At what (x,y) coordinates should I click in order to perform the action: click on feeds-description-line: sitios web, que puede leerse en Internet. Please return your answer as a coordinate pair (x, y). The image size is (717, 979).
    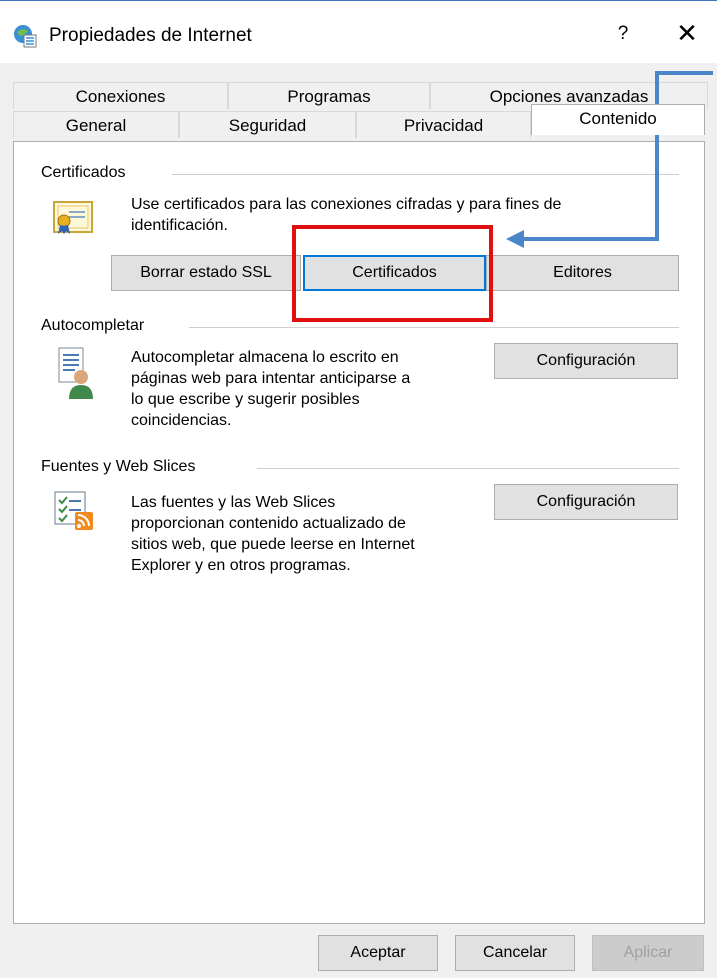
    Looking at the image, I should click on (273, 544).